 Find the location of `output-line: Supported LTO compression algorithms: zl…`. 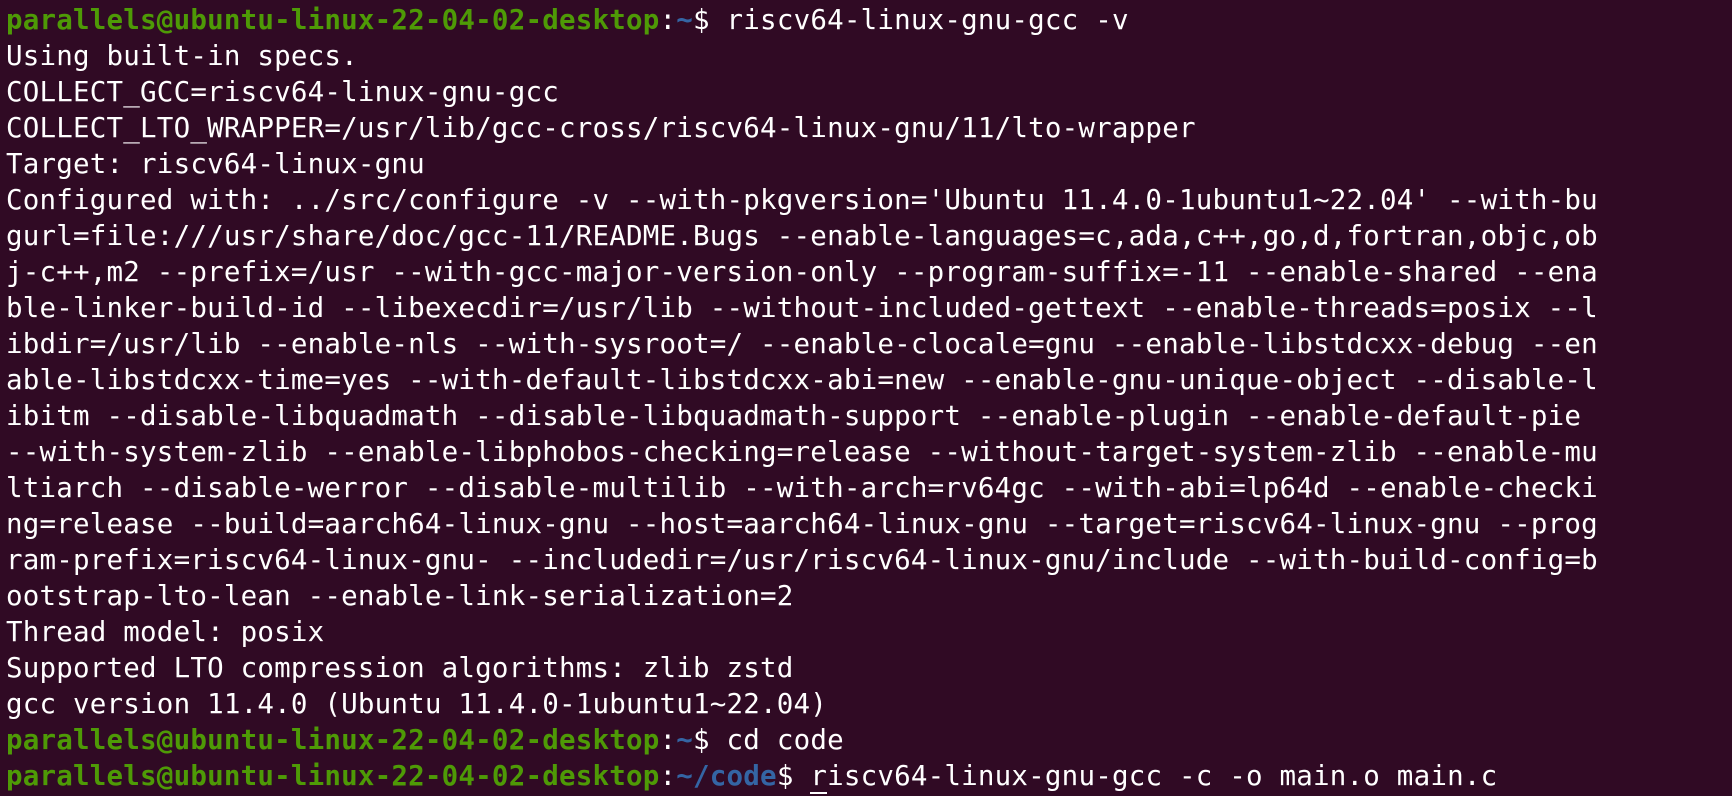

output-line: Supported LTO compression algorithms: zl… is located at coordinates (869, 668).